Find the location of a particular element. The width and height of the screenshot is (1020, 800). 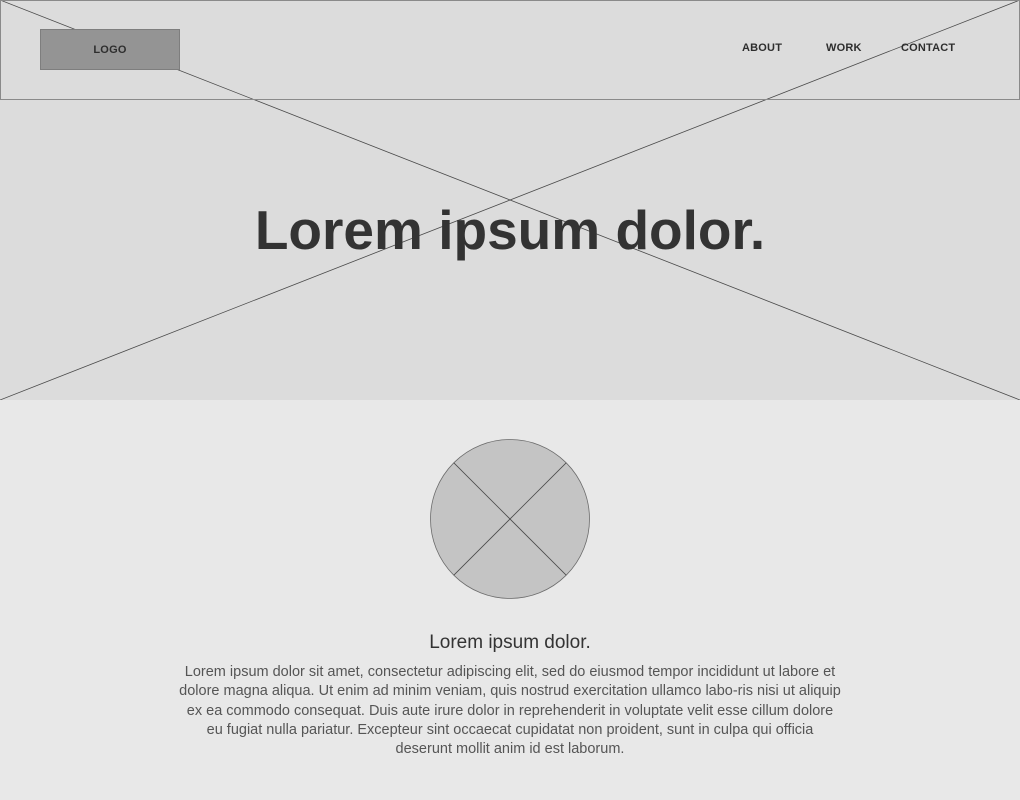

hero-title: Lorem ipsum dolor. is located at coordinates (510, 230).